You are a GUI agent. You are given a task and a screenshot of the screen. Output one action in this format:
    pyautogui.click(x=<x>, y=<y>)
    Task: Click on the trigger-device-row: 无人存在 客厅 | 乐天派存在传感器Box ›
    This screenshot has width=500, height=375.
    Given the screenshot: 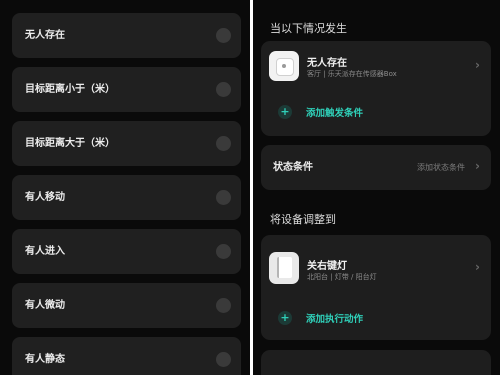 What is the action you would take?
    pyautogui.click(x=376, y=66)
    